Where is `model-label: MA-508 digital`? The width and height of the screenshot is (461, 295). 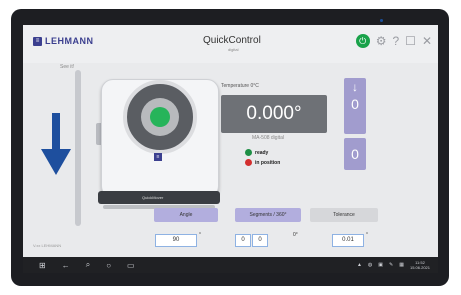
model-label: MA-508 digital is located at coordinates (268, 138).